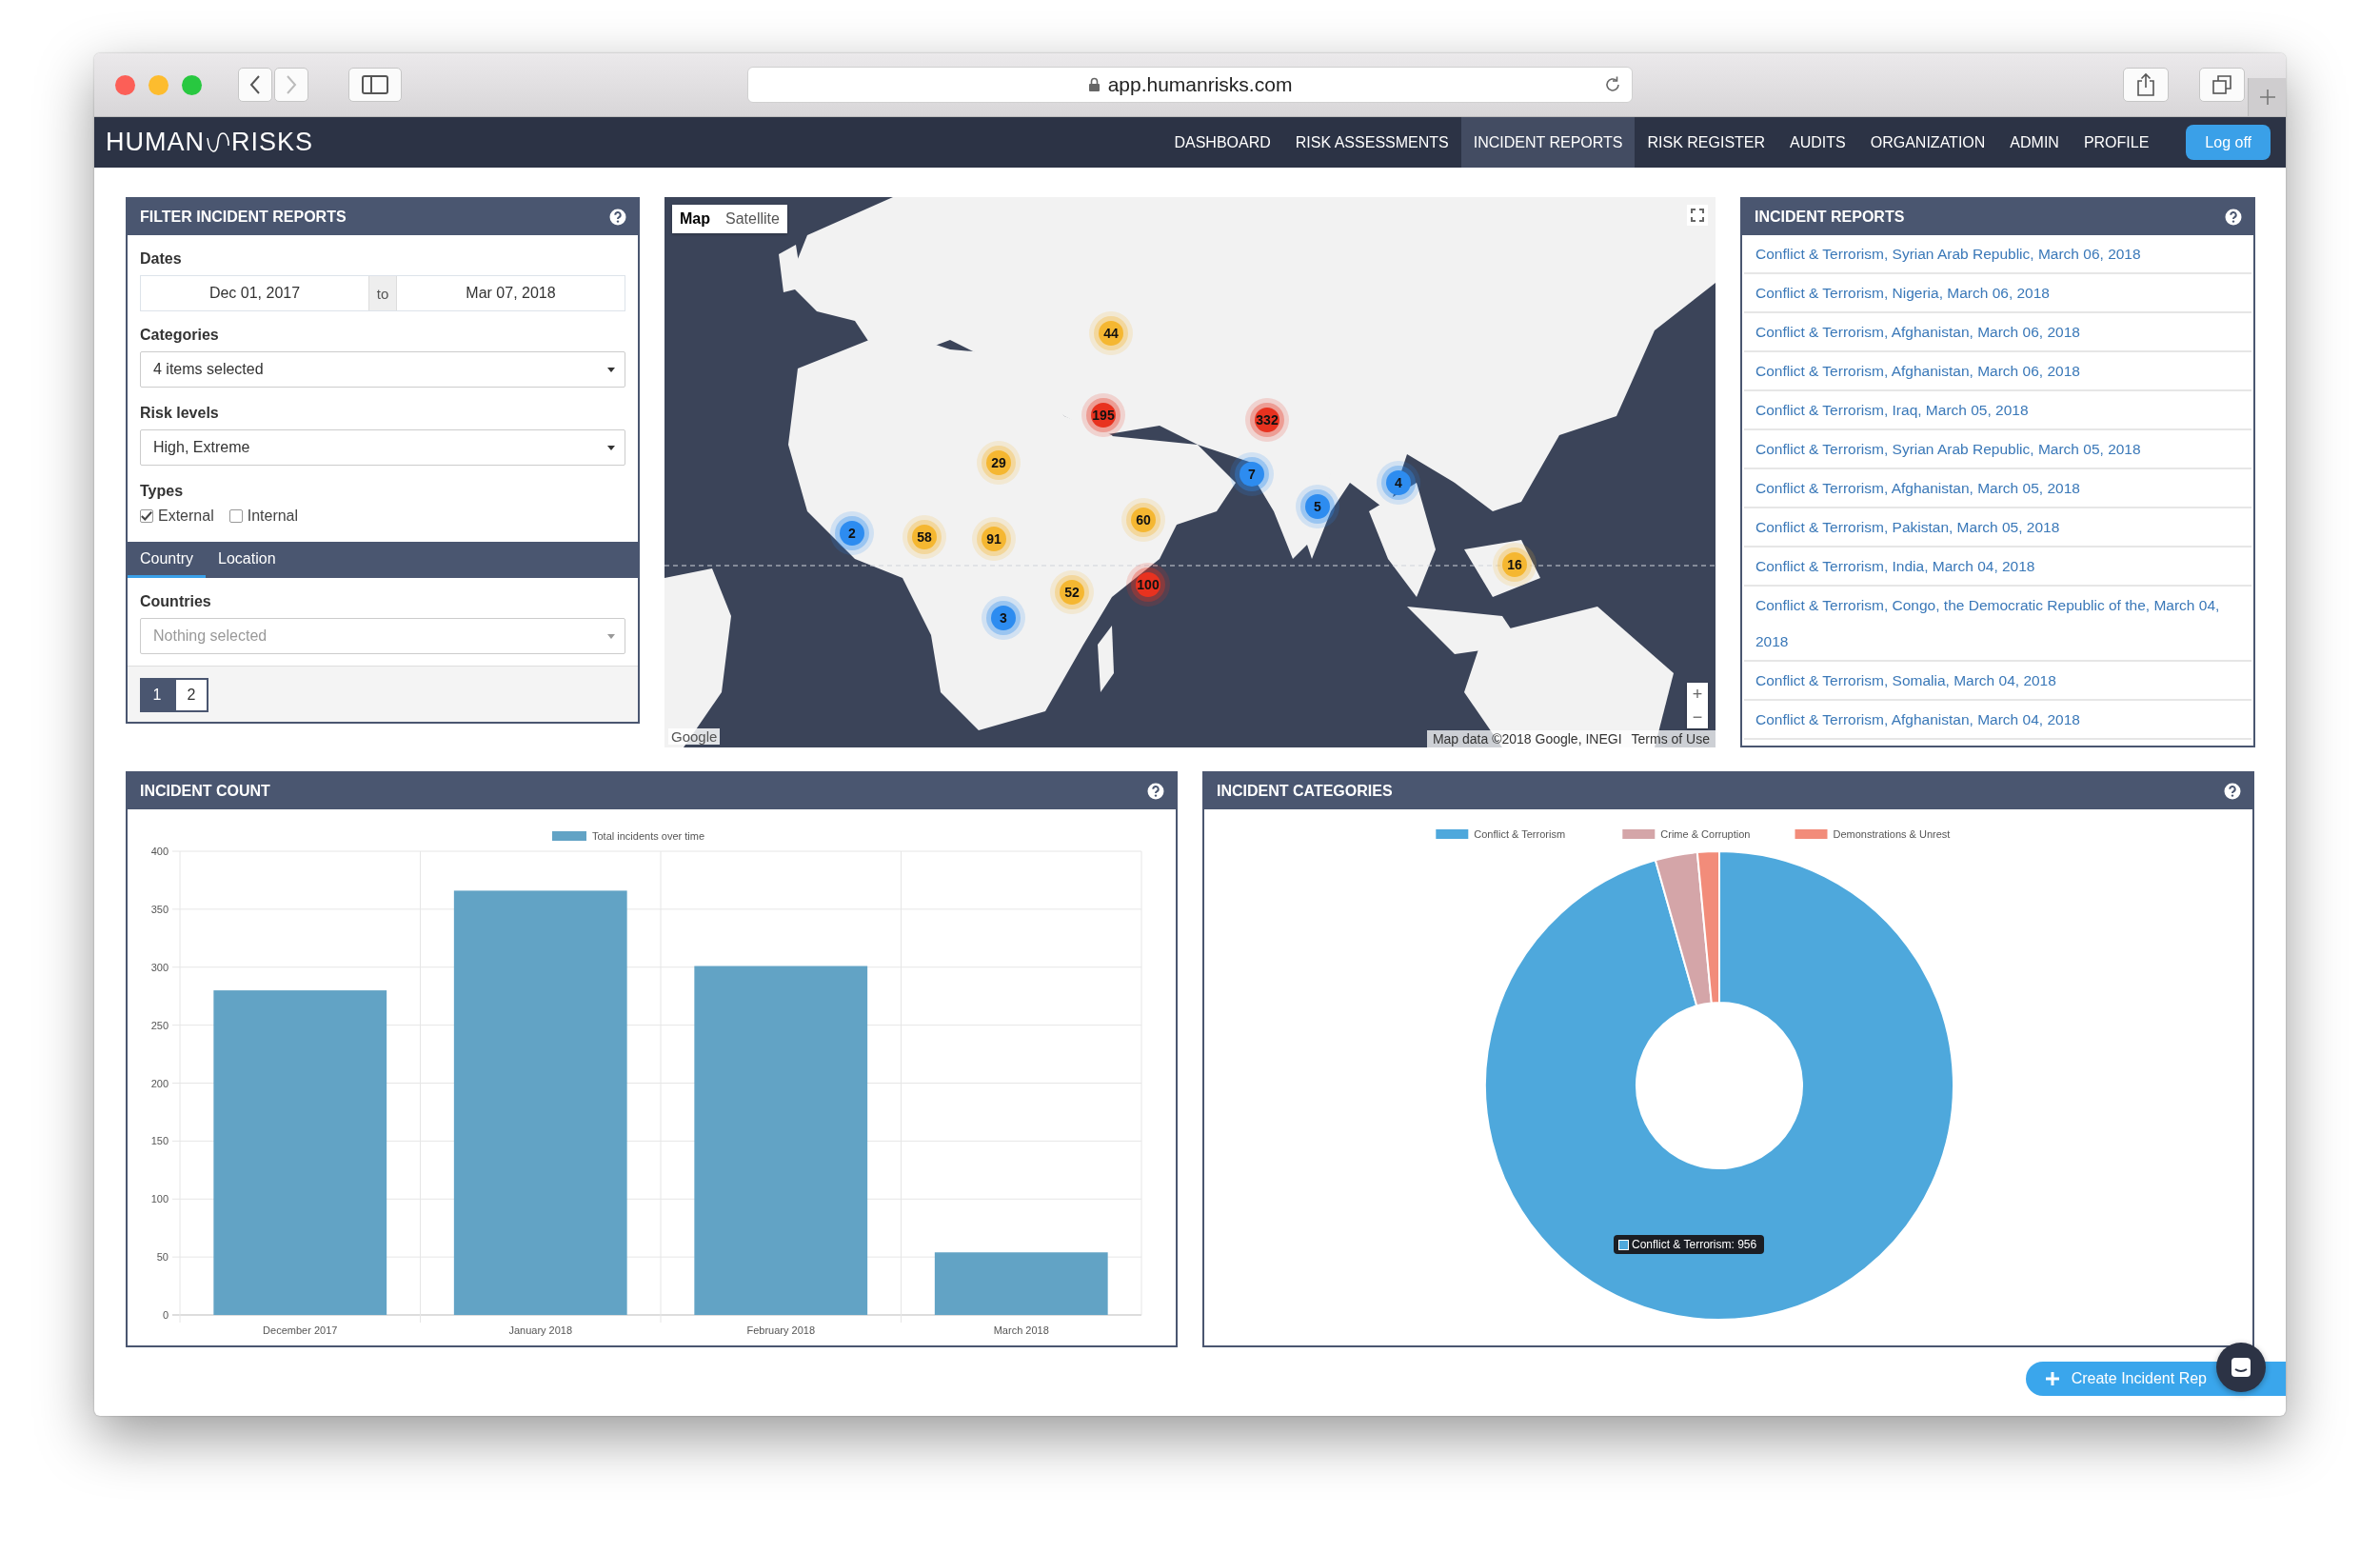 The height and width of the screenshot is (1553, 2380). Describe the element at coordinates (1222, 142) in the screenshot. I see `nav-link: DASHBOARD` at that location.